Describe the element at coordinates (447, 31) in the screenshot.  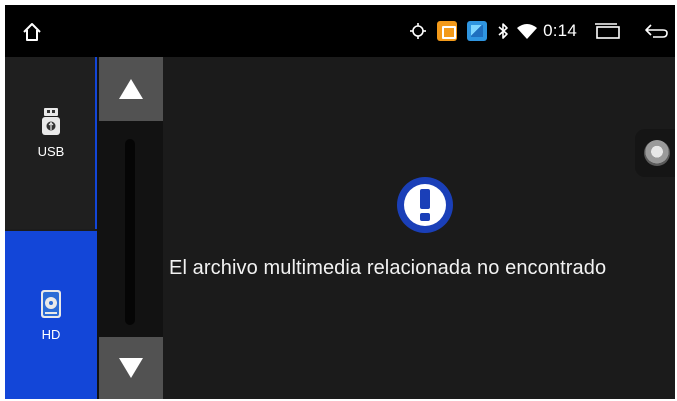
I see `orange-app-icon` at that location.